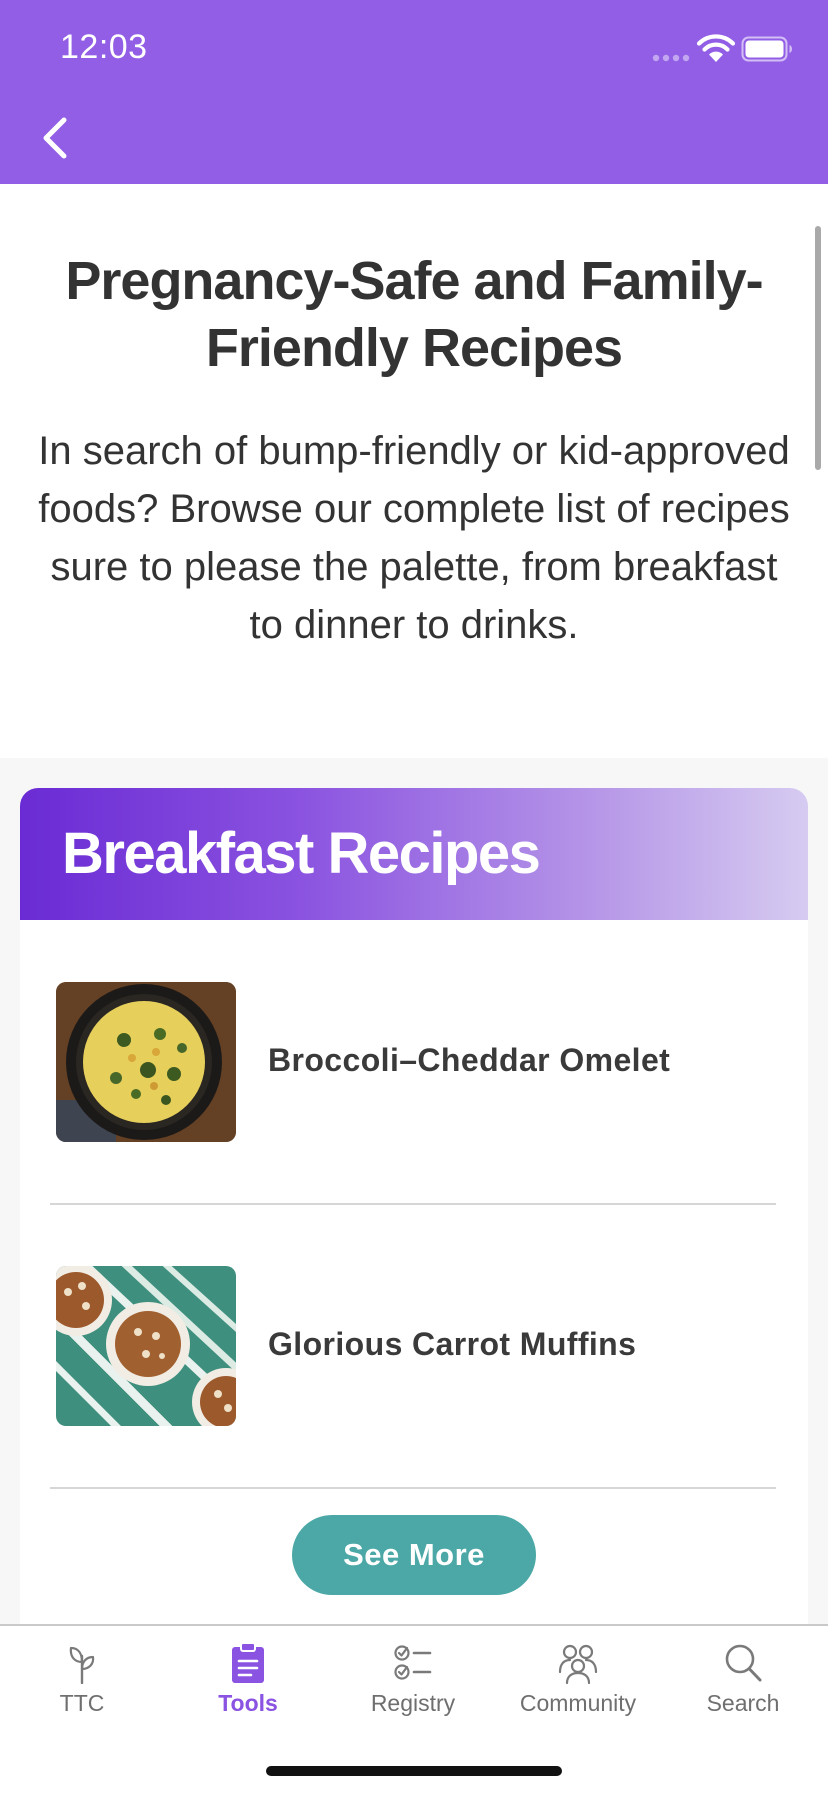 This screenshot has height=1794, width=828. Describe the element at coordinates (716, 48) in the screenshot. I see `wifi-icon` at that location.